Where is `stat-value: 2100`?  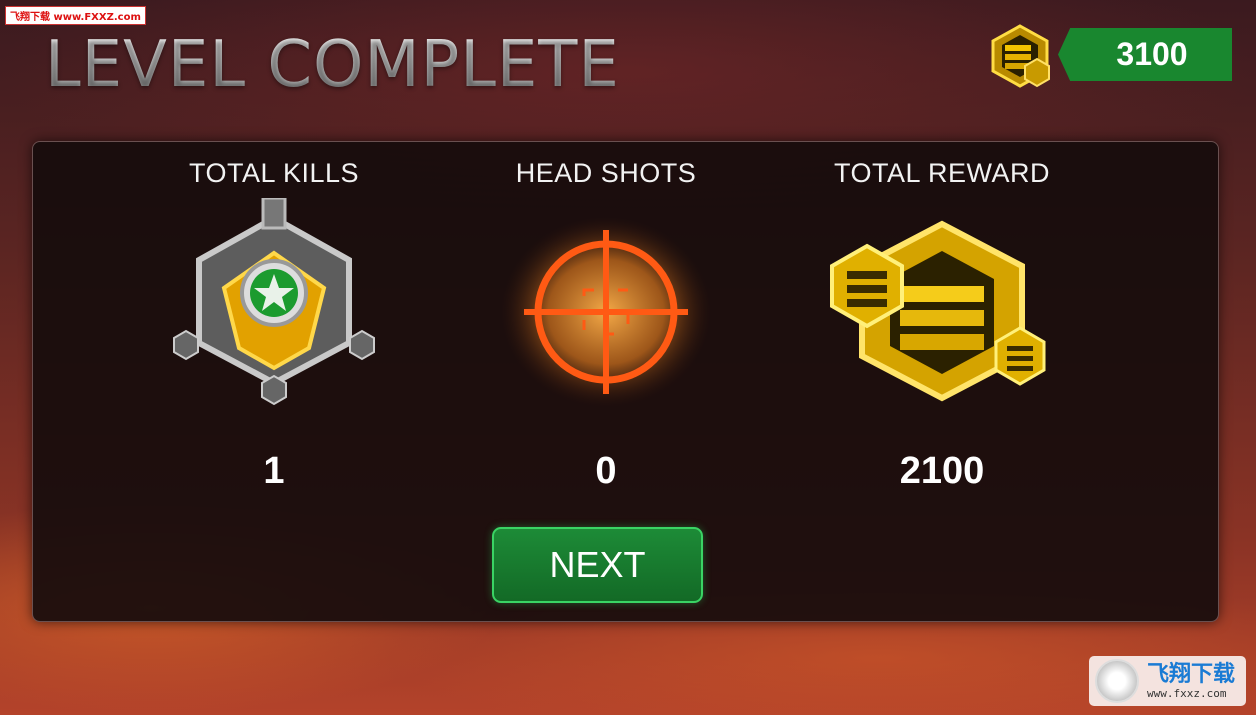
stat-value: 2100 is located at coordinates (942, 471).